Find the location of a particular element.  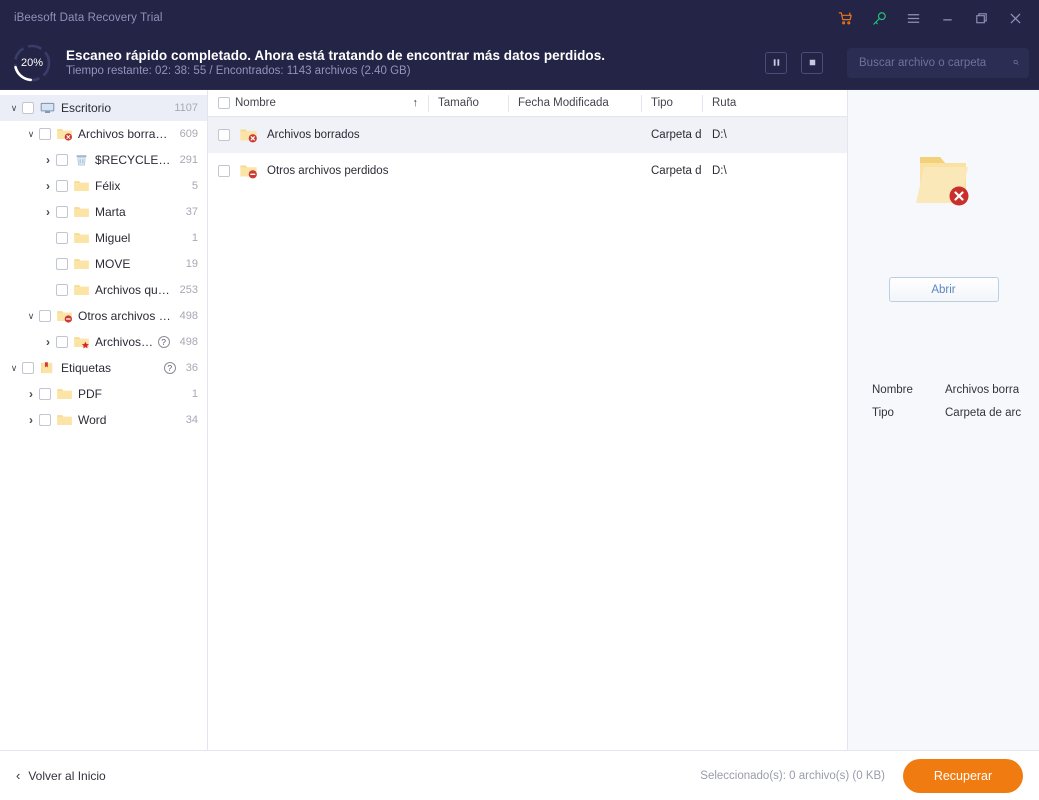

folder-star-icon is located at coordinates (81, 342).